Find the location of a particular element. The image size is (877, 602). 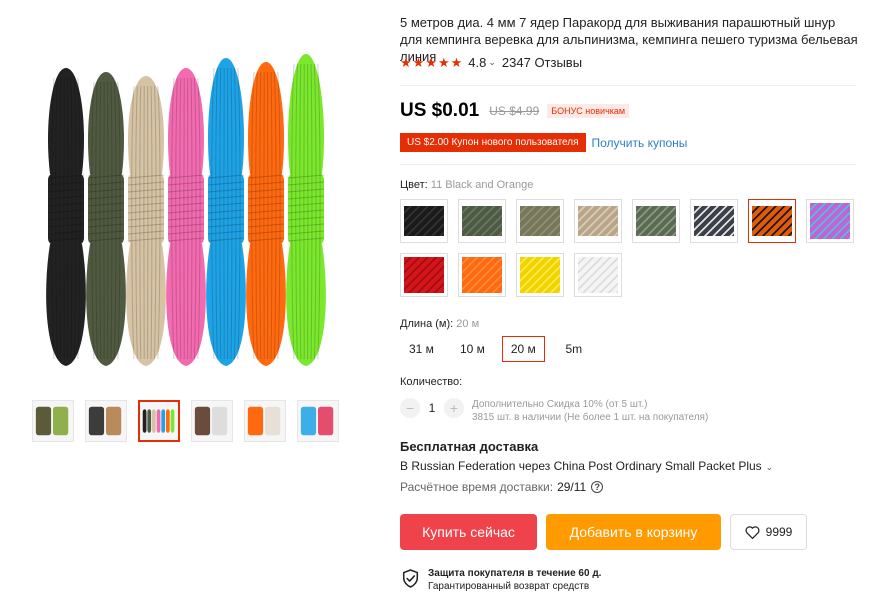

old-price: US $4.99 is located at coordinates (514, 111).